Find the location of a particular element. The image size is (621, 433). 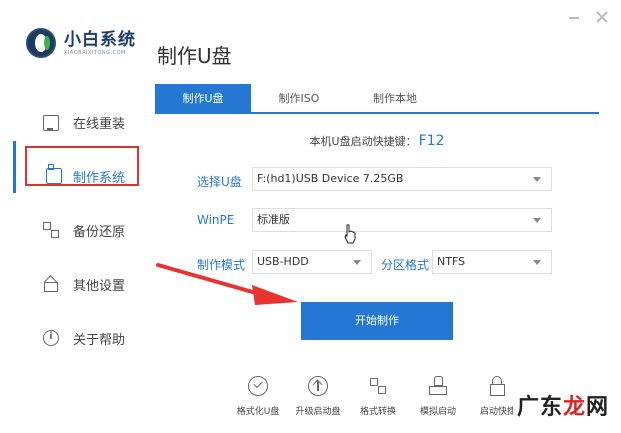

info-icon: i is located at coordinates (51, 338).